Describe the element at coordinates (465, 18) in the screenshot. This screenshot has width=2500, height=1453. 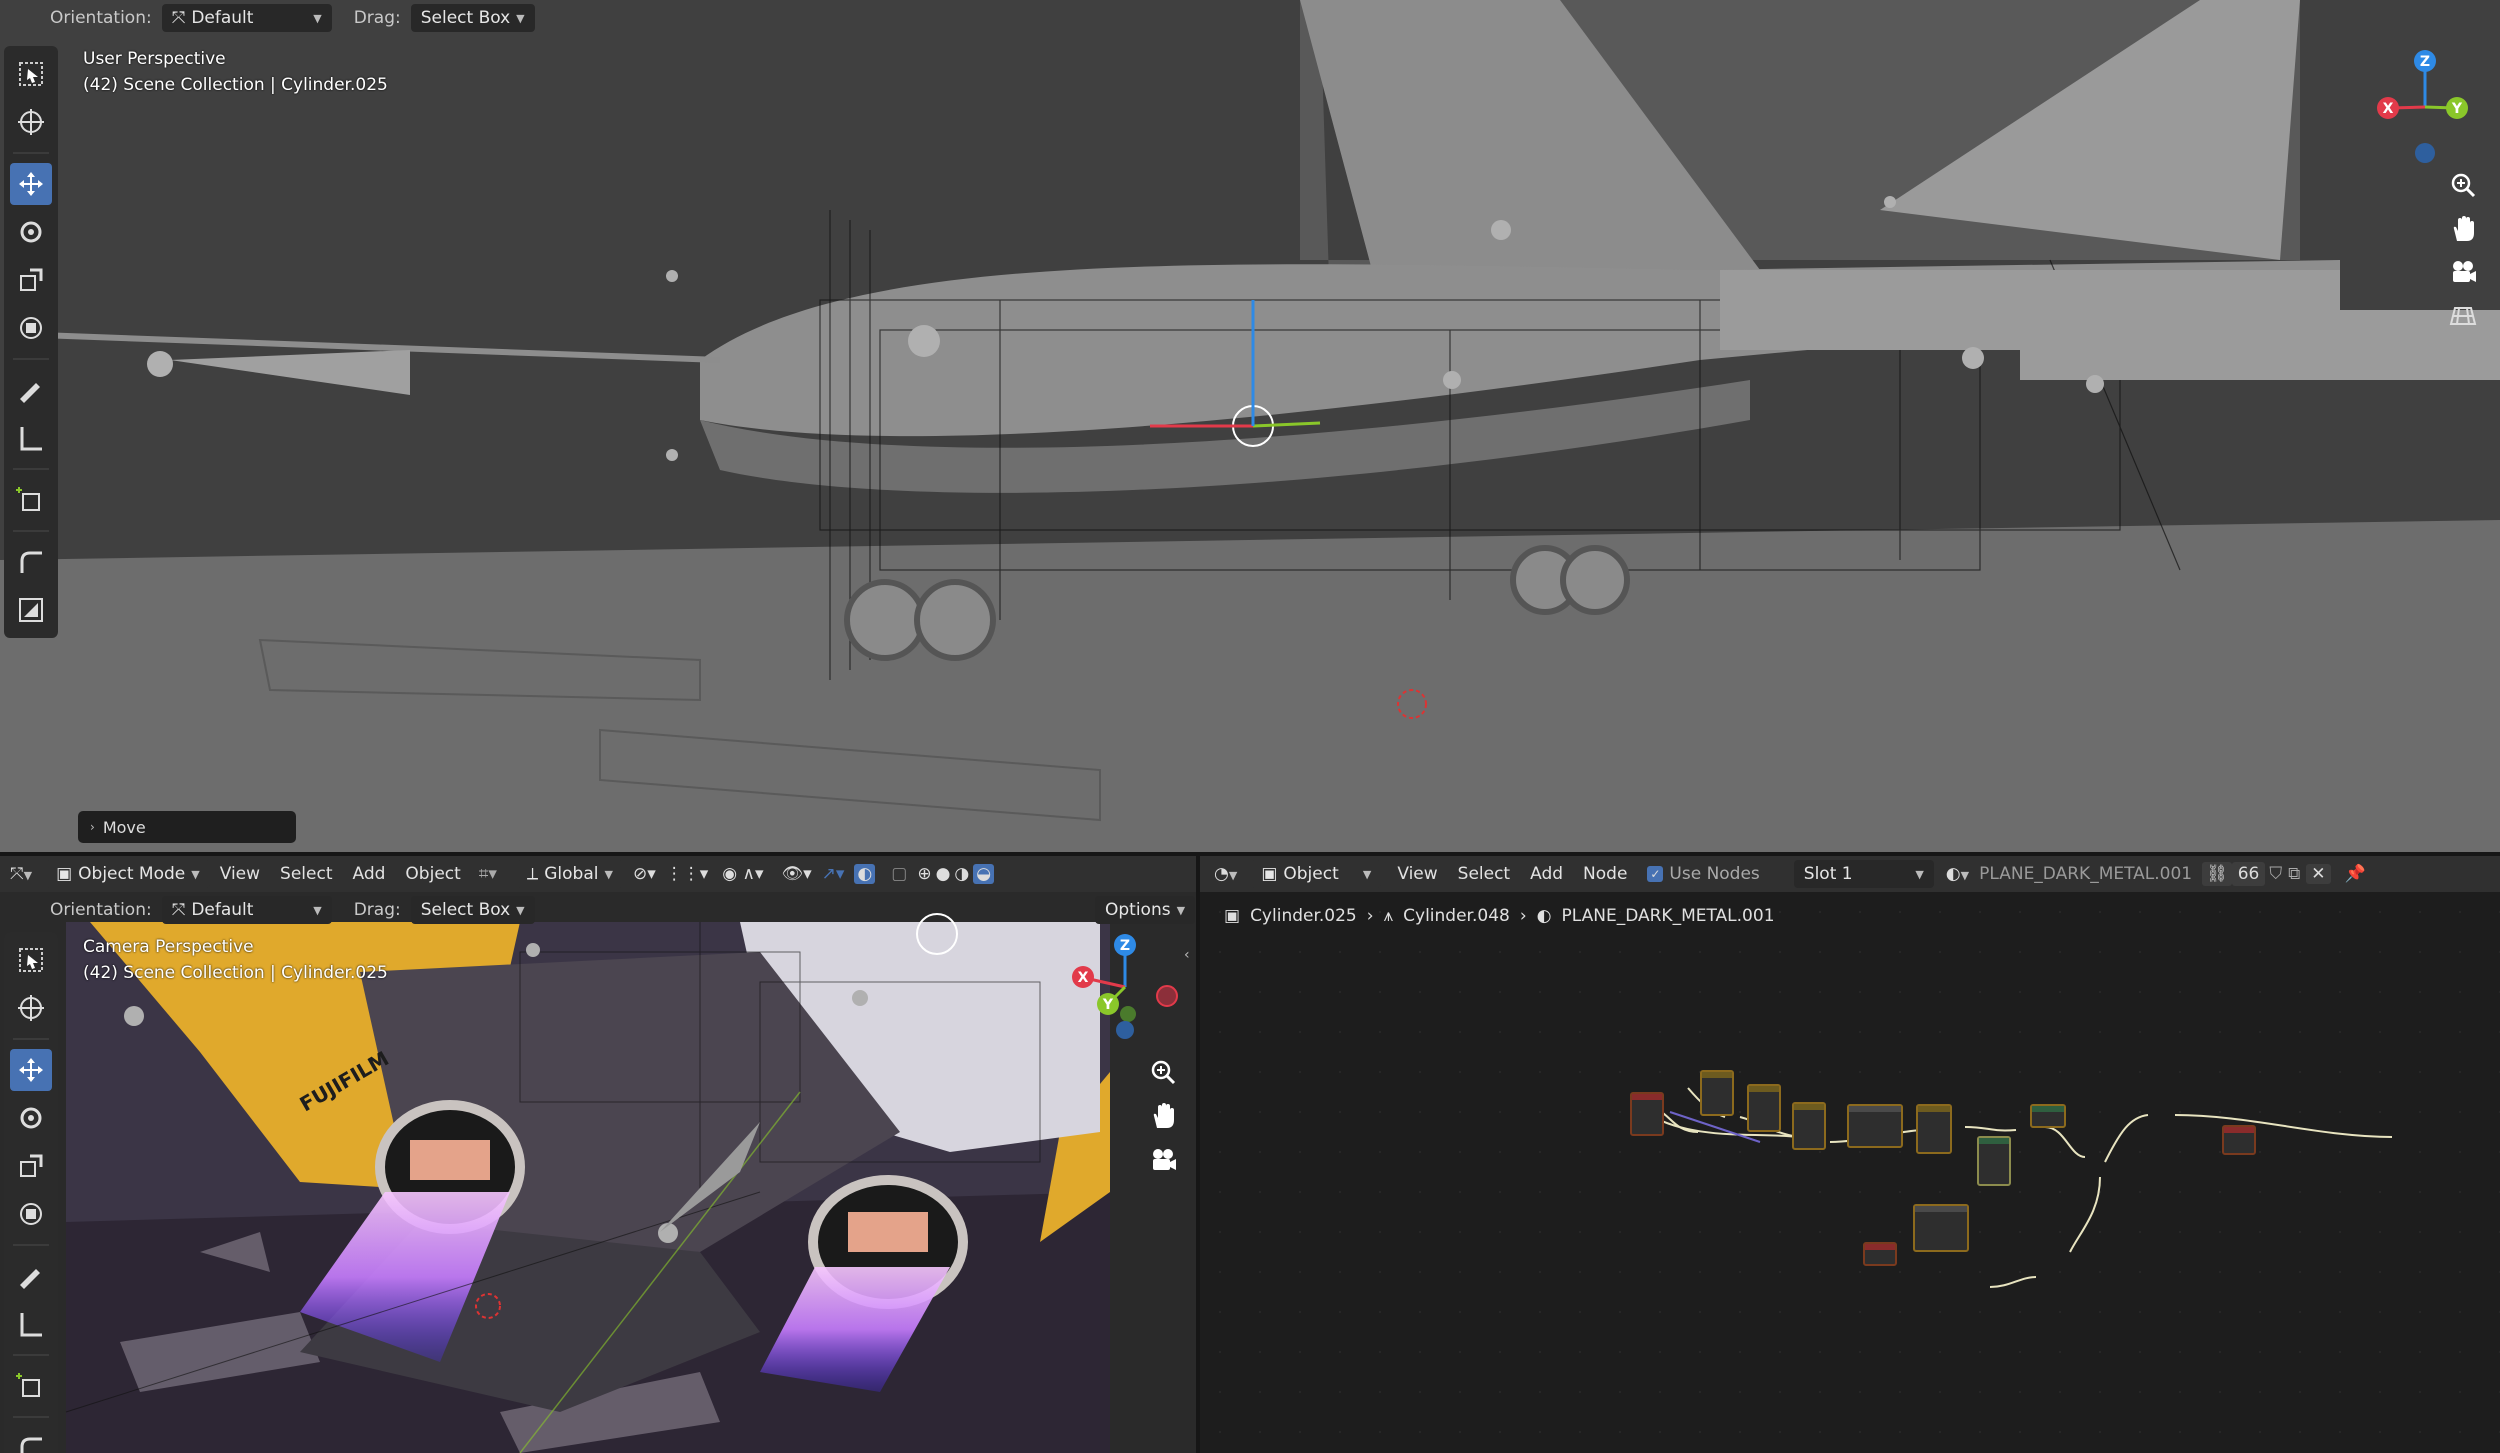
I see `drag-value: Select Box` at that location.